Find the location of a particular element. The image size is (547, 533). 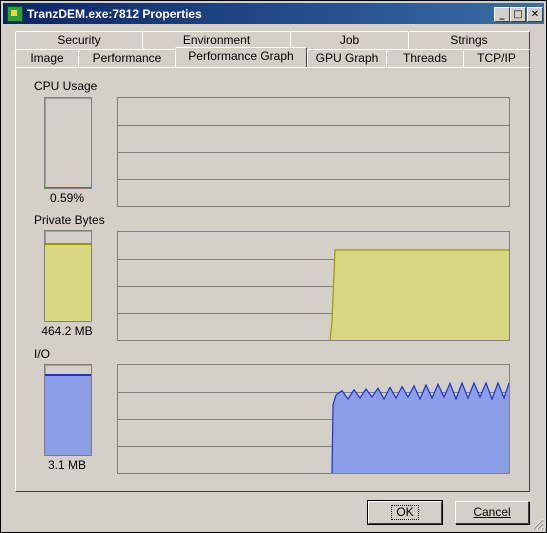

cpu-usage-graph is located at coordinates (313, 152).